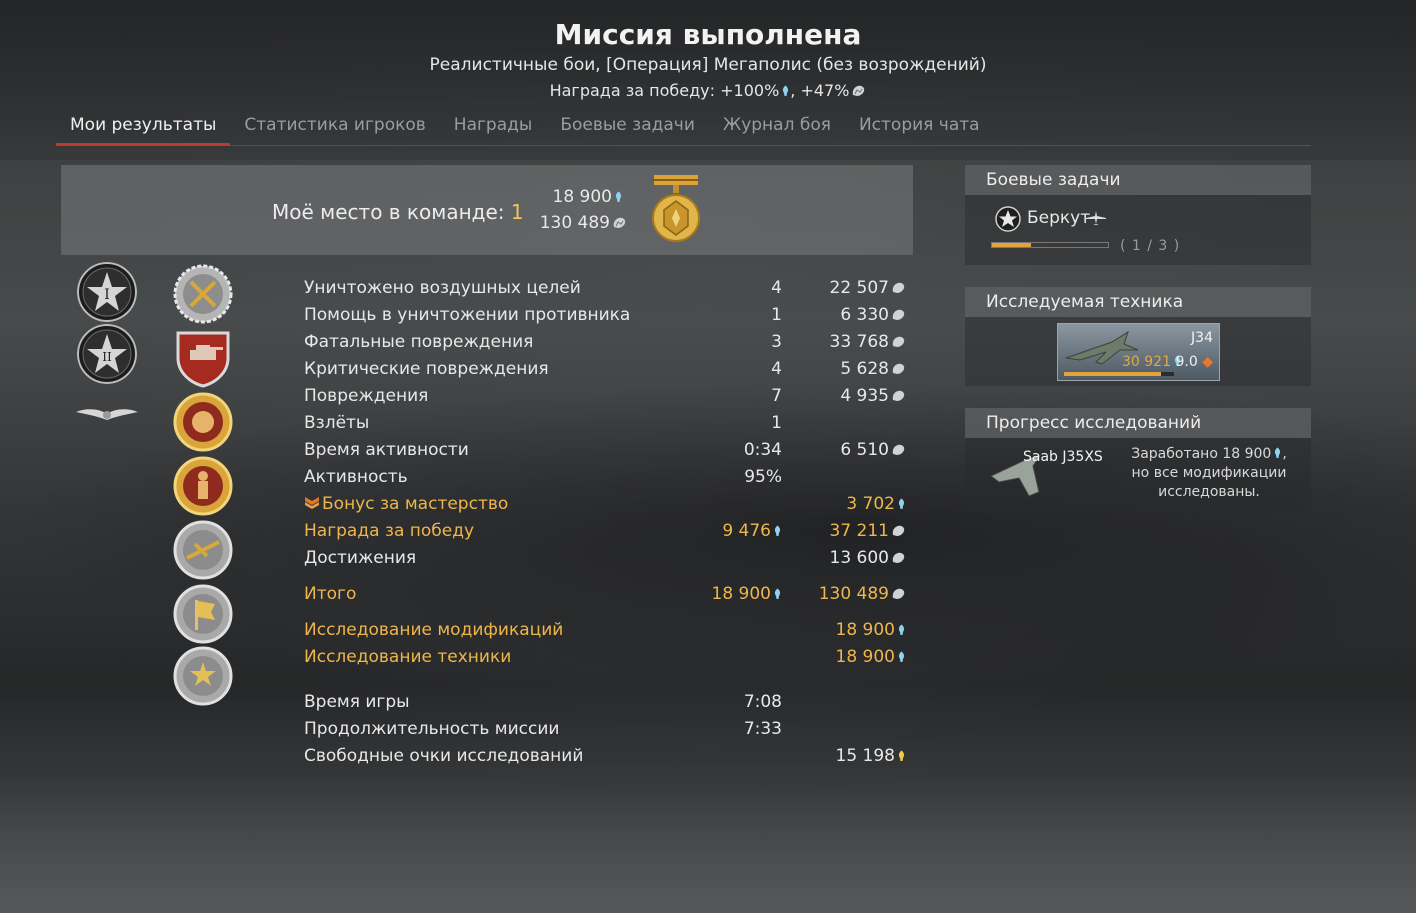  What do you see at coordinates (1207, 362) in the screenshot?
I see `rank-diamond-icon: ◆` at bounding box center [1207, 362].